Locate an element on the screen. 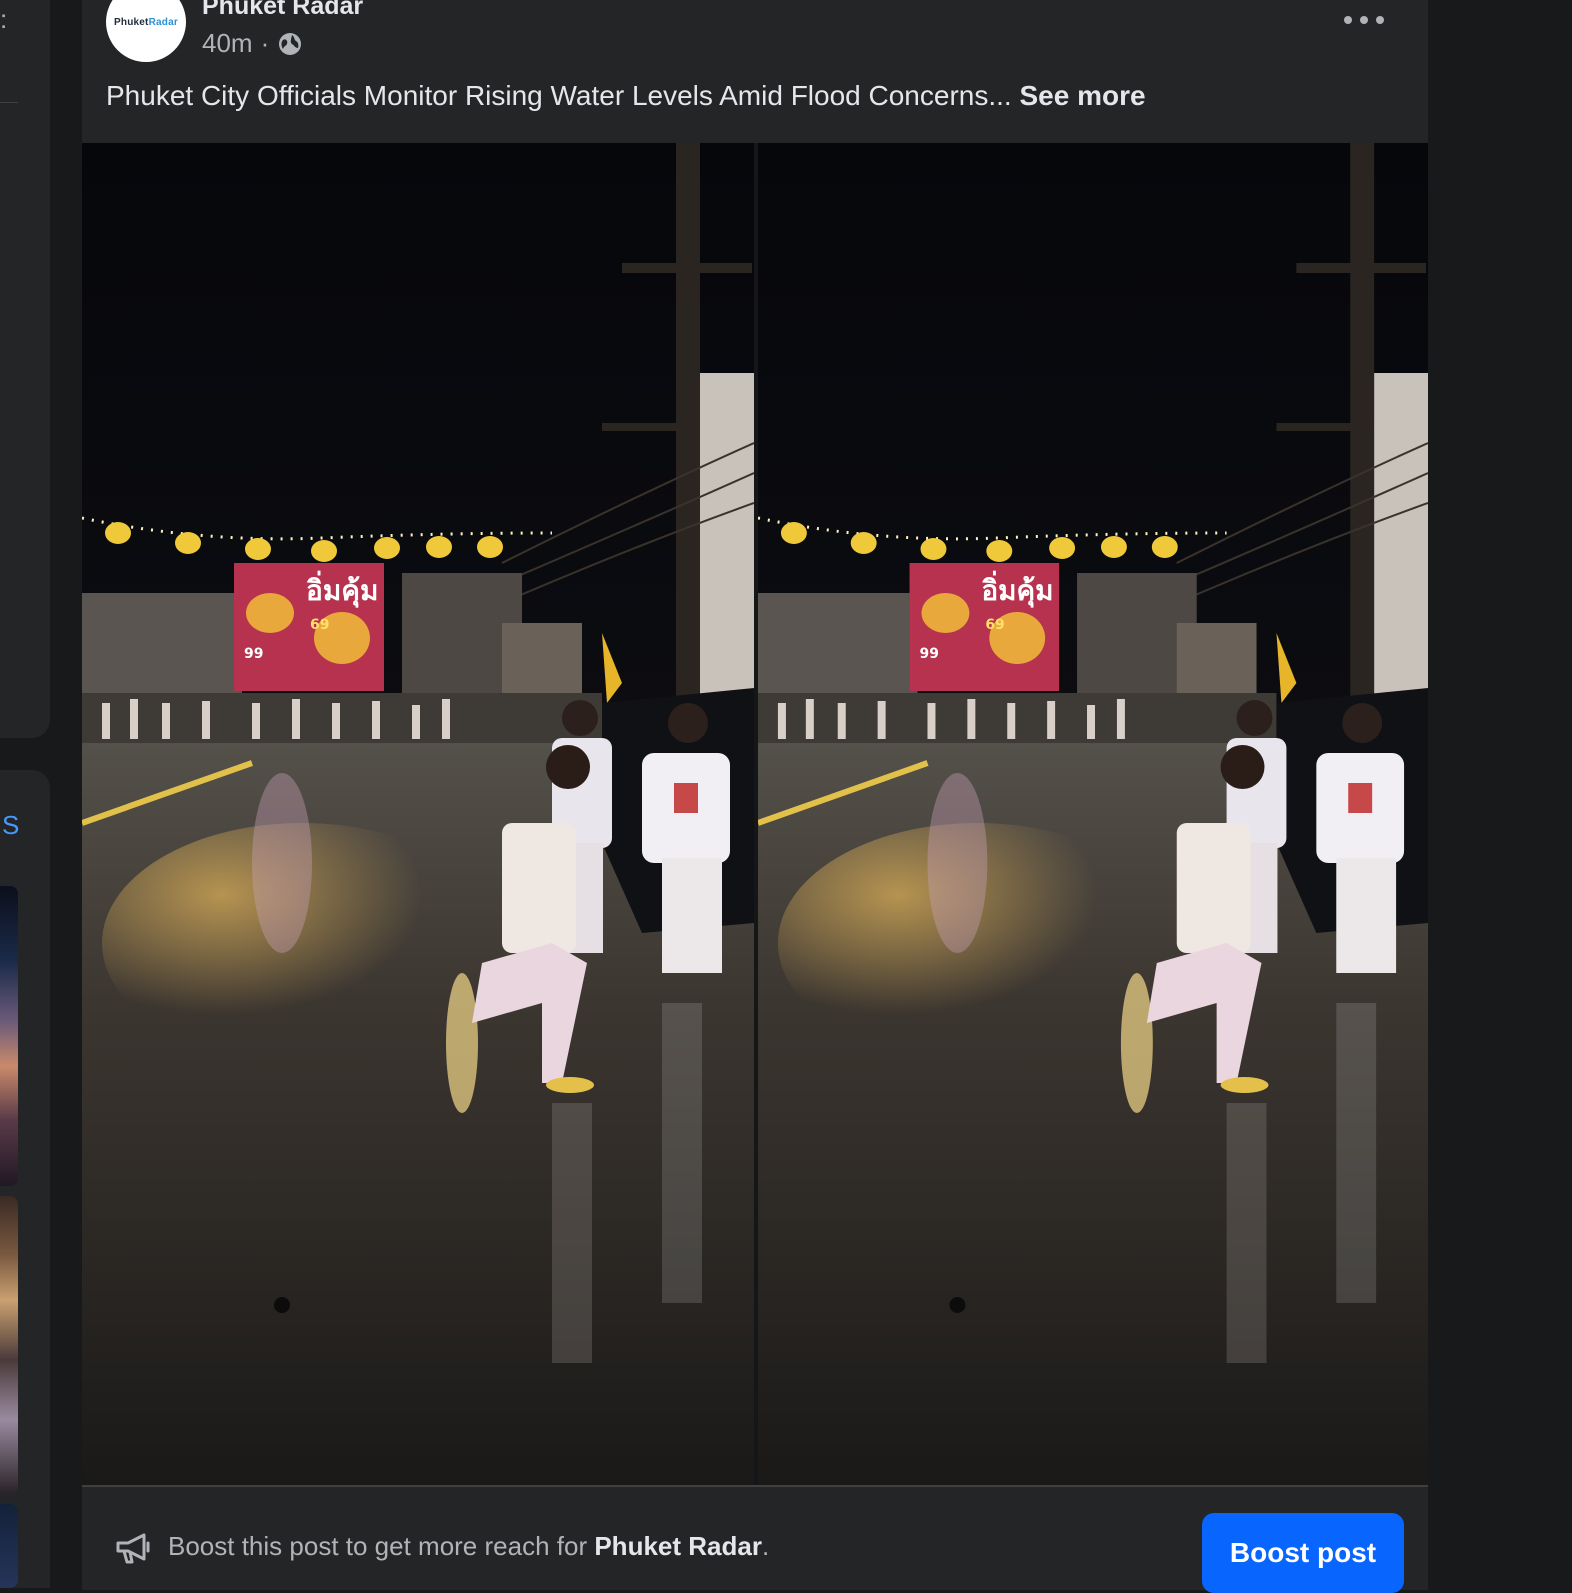 The height and width of the screenshot is (1593, 1572). sidebar-divider is located at coordinates (9, 102).